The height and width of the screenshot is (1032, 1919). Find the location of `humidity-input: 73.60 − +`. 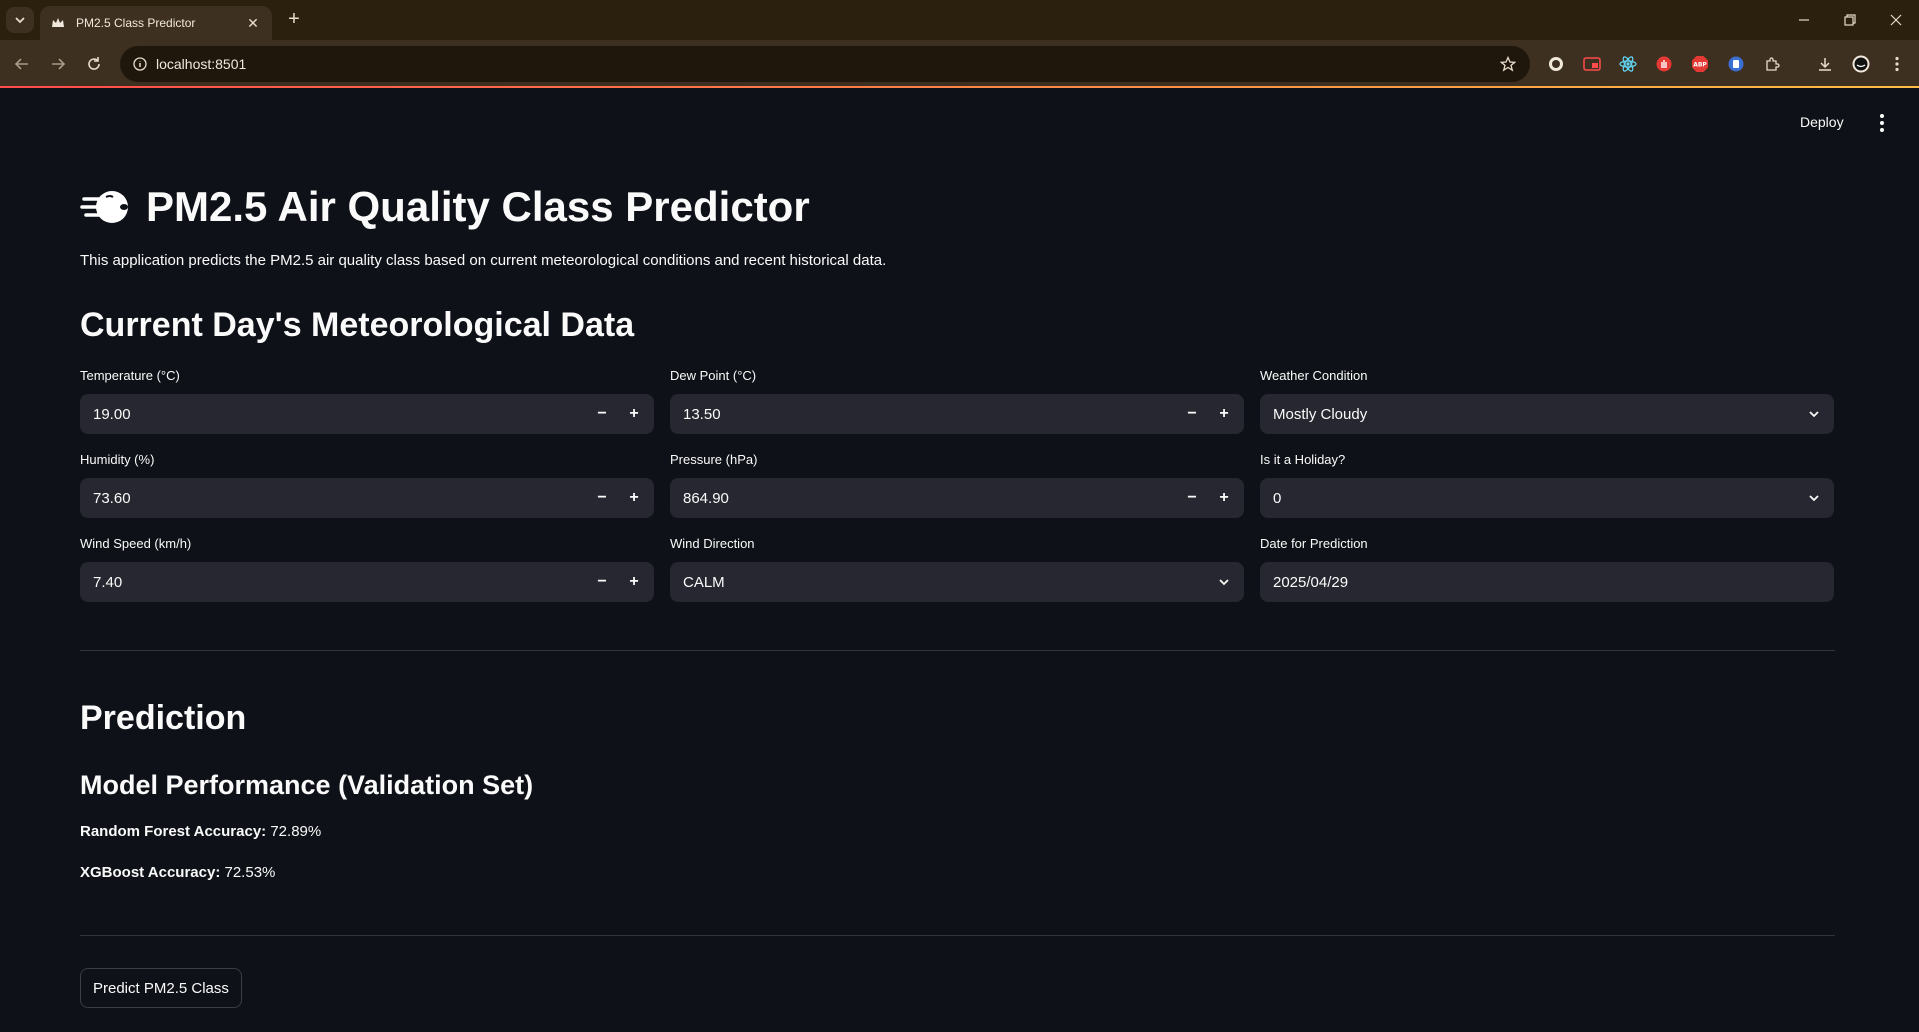

humidity-input: 73.60 − + is located at coordinates (367, 498).